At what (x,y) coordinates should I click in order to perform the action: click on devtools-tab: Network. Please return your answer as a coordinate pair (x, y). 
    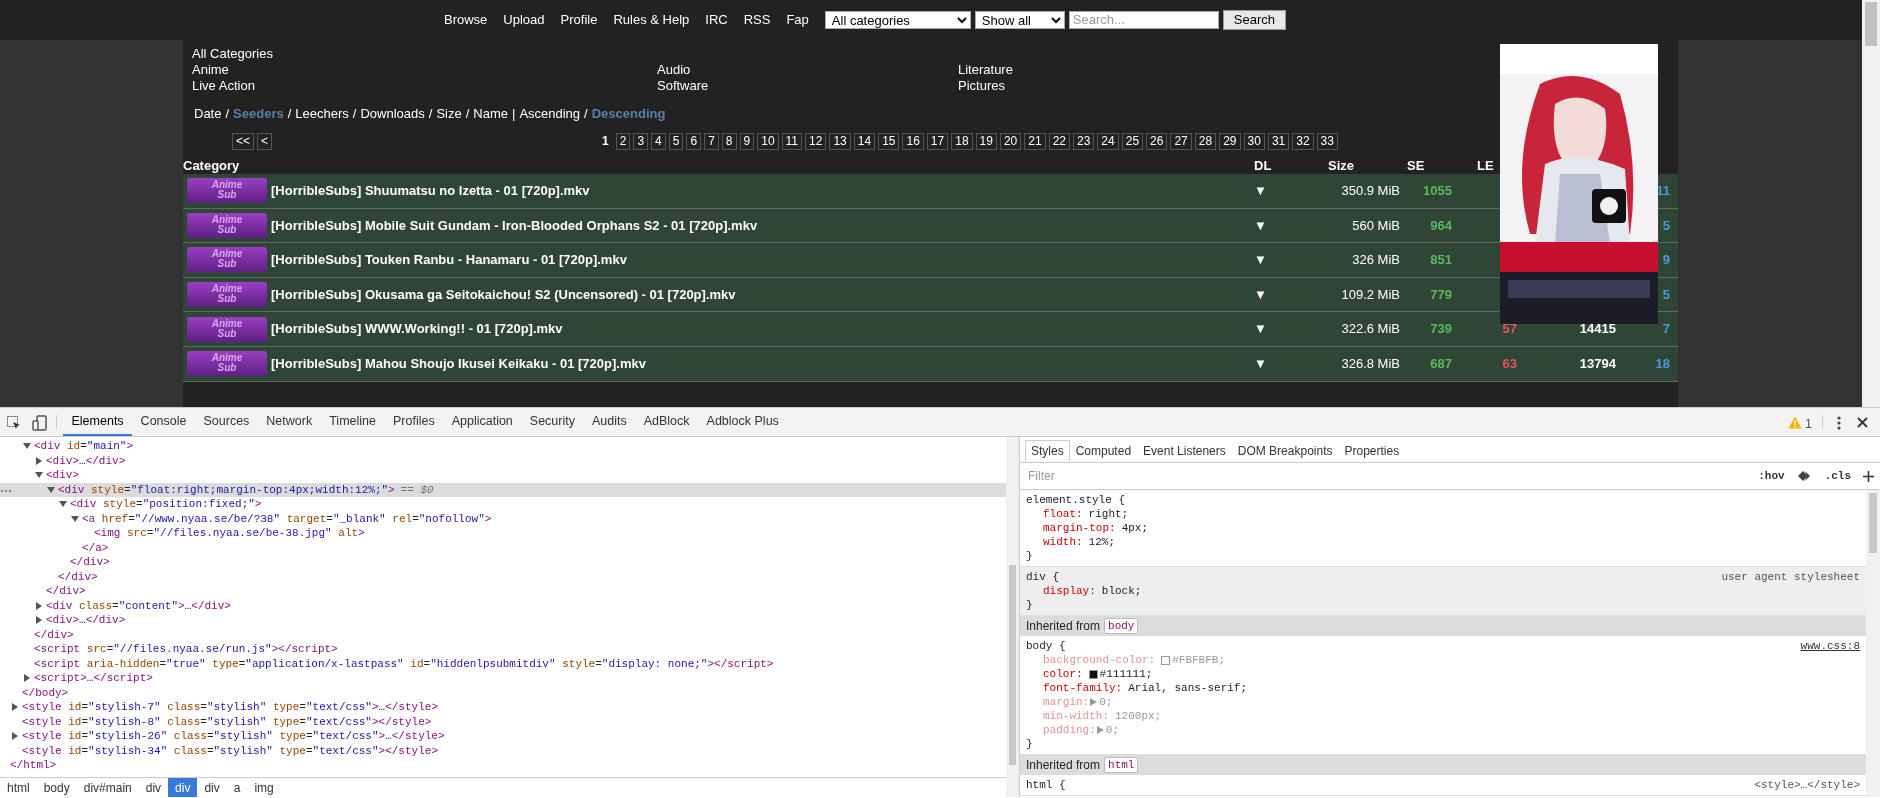
    Looking at the image, I should click on (289, 422).